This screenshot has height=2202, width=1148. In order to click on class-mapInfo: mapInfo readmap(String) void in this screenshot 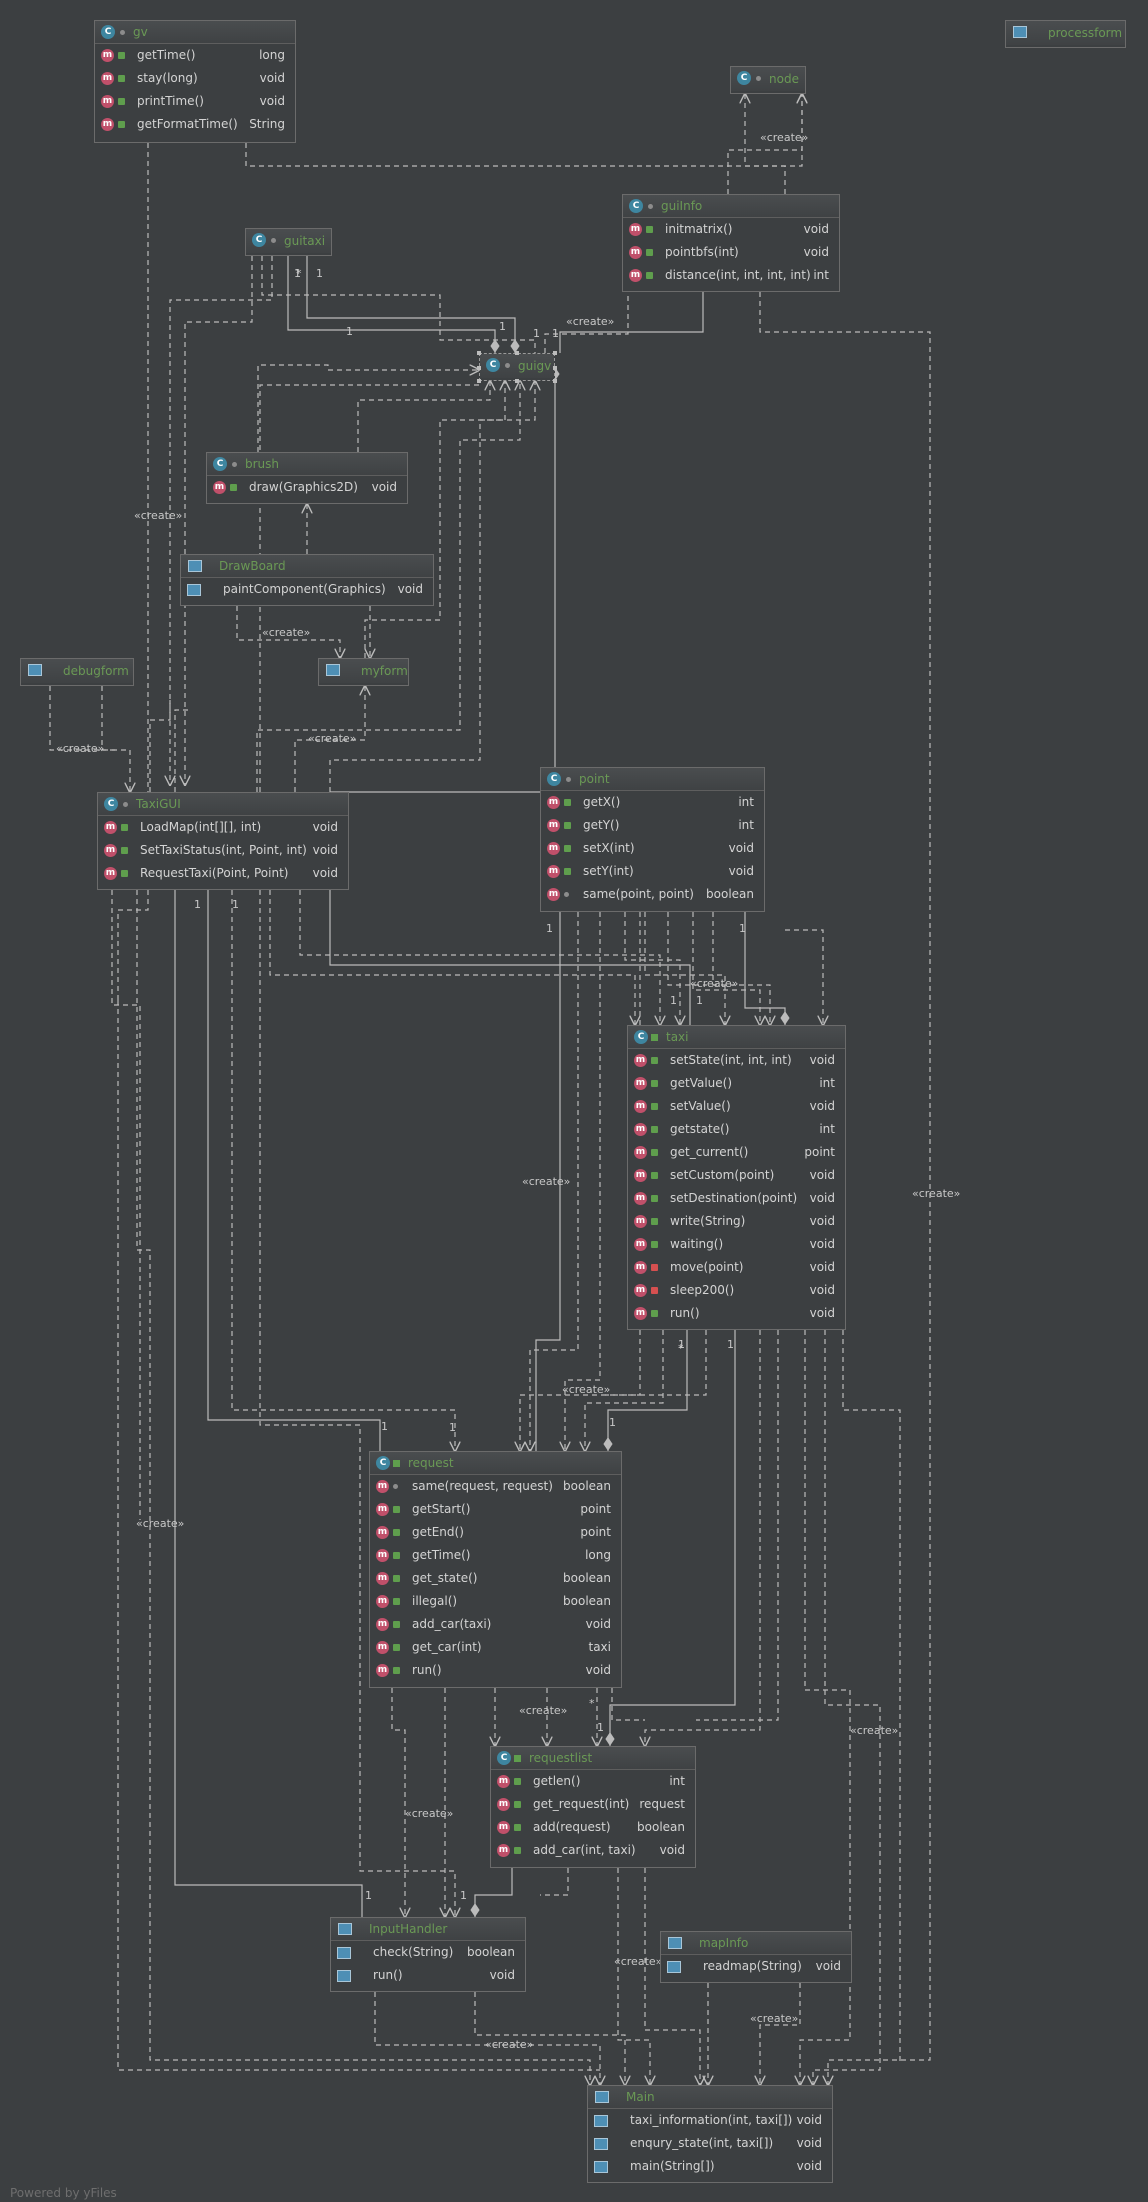, I will do `click(756, 1957)`.